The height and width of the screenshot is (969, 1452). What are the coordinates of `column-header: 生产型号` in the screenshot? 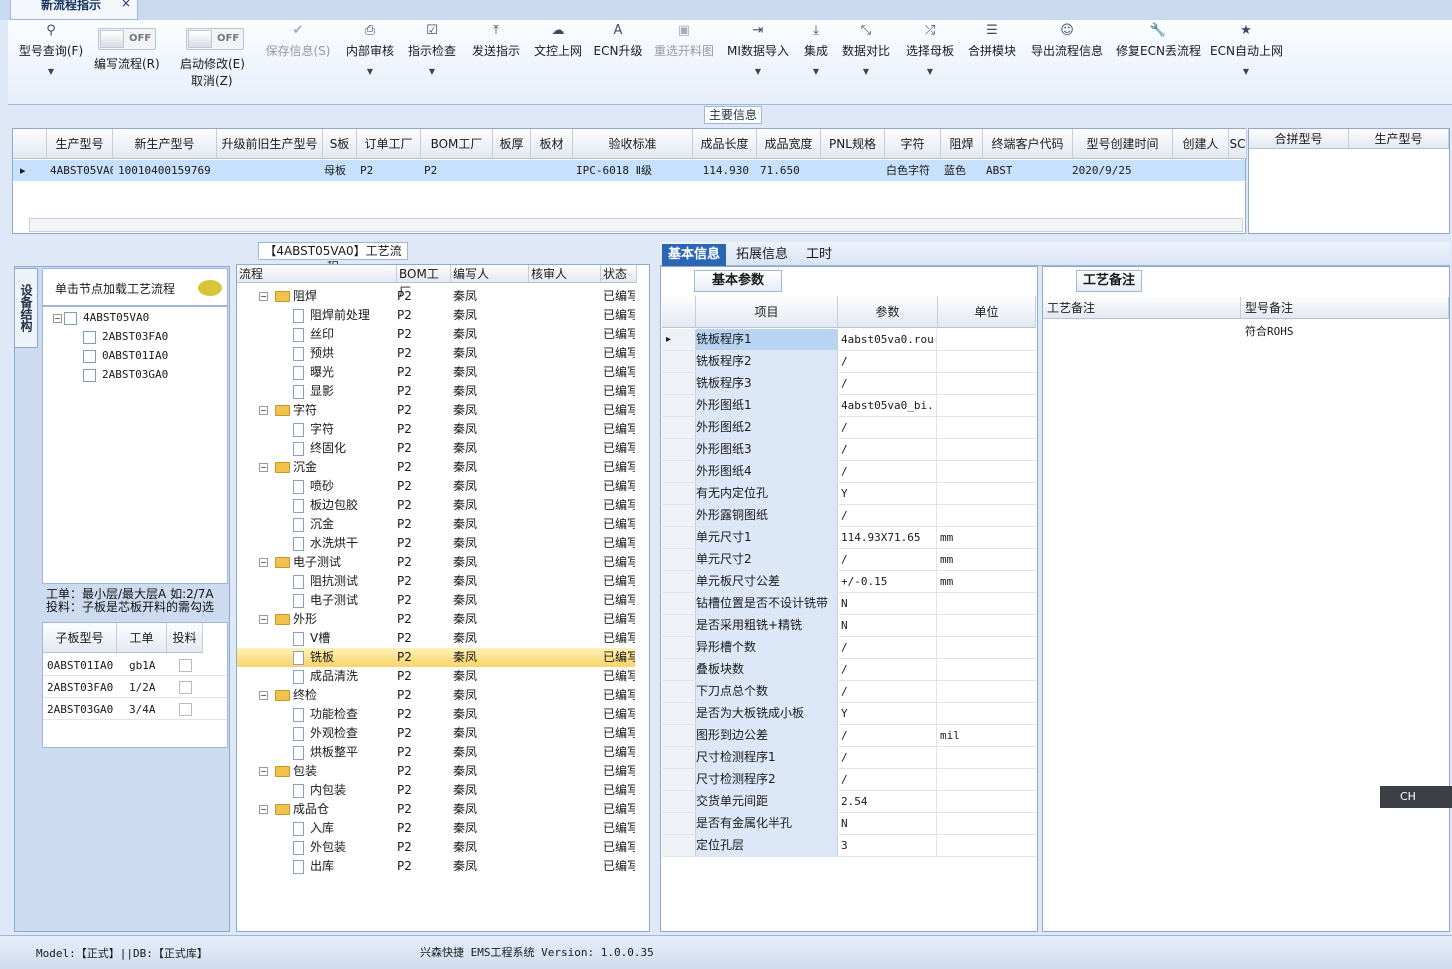 It's located at (80, 144).